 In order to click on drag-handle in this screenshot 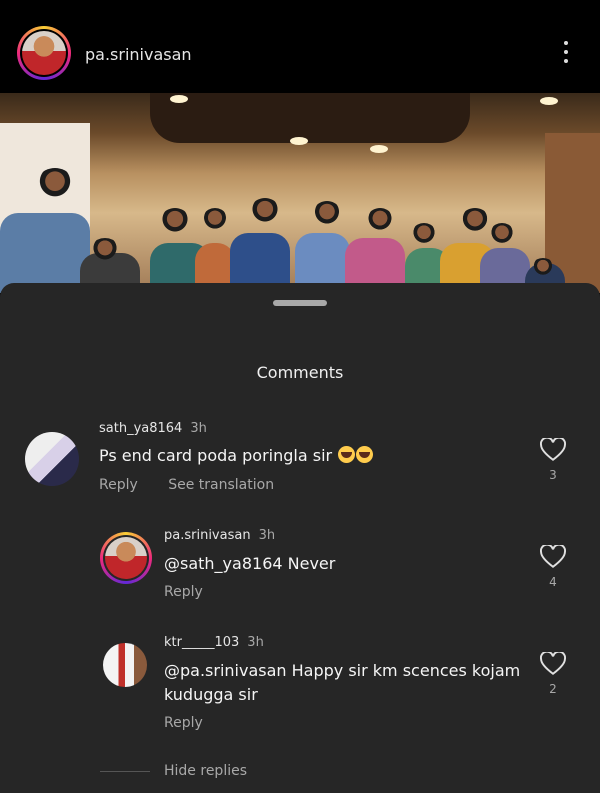, I will do `click(300, 303)`.